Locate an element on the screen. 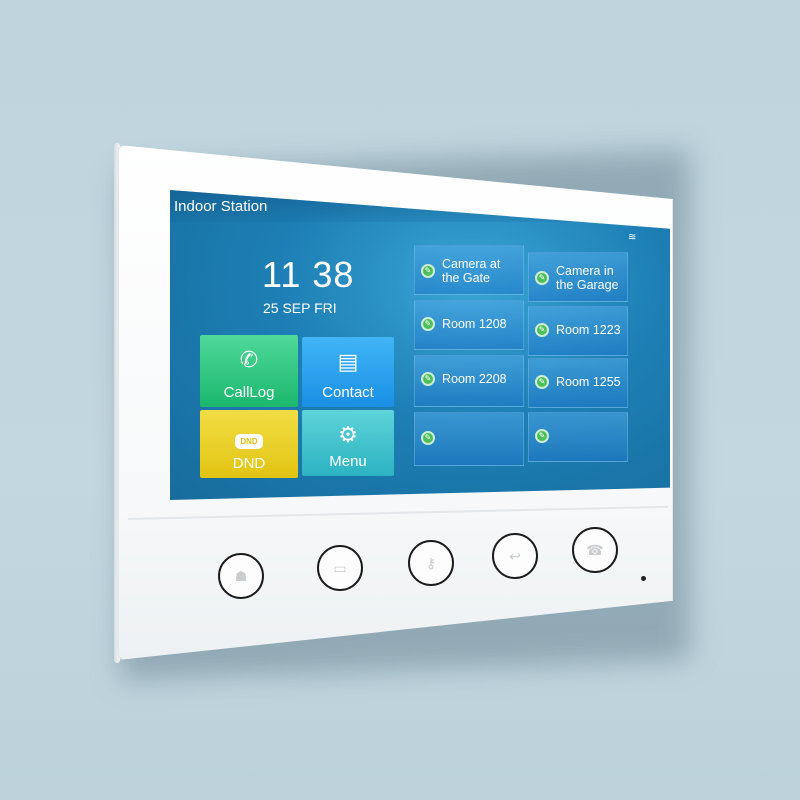 This screenshot has width=800, height=800. clock-date: 25 SEP FRI is located at coordinates (300, 308).